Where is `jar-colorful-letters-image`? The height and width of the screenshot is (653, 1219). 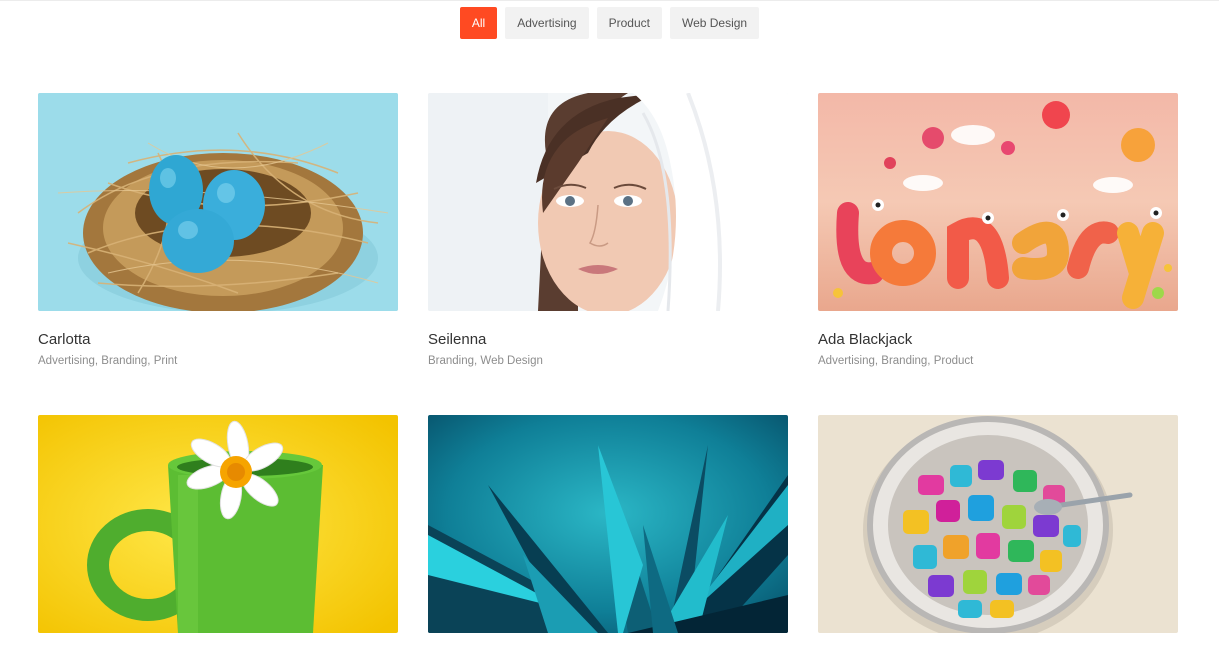 jar-colorful-letters-image is located at coordinates (998, 524).